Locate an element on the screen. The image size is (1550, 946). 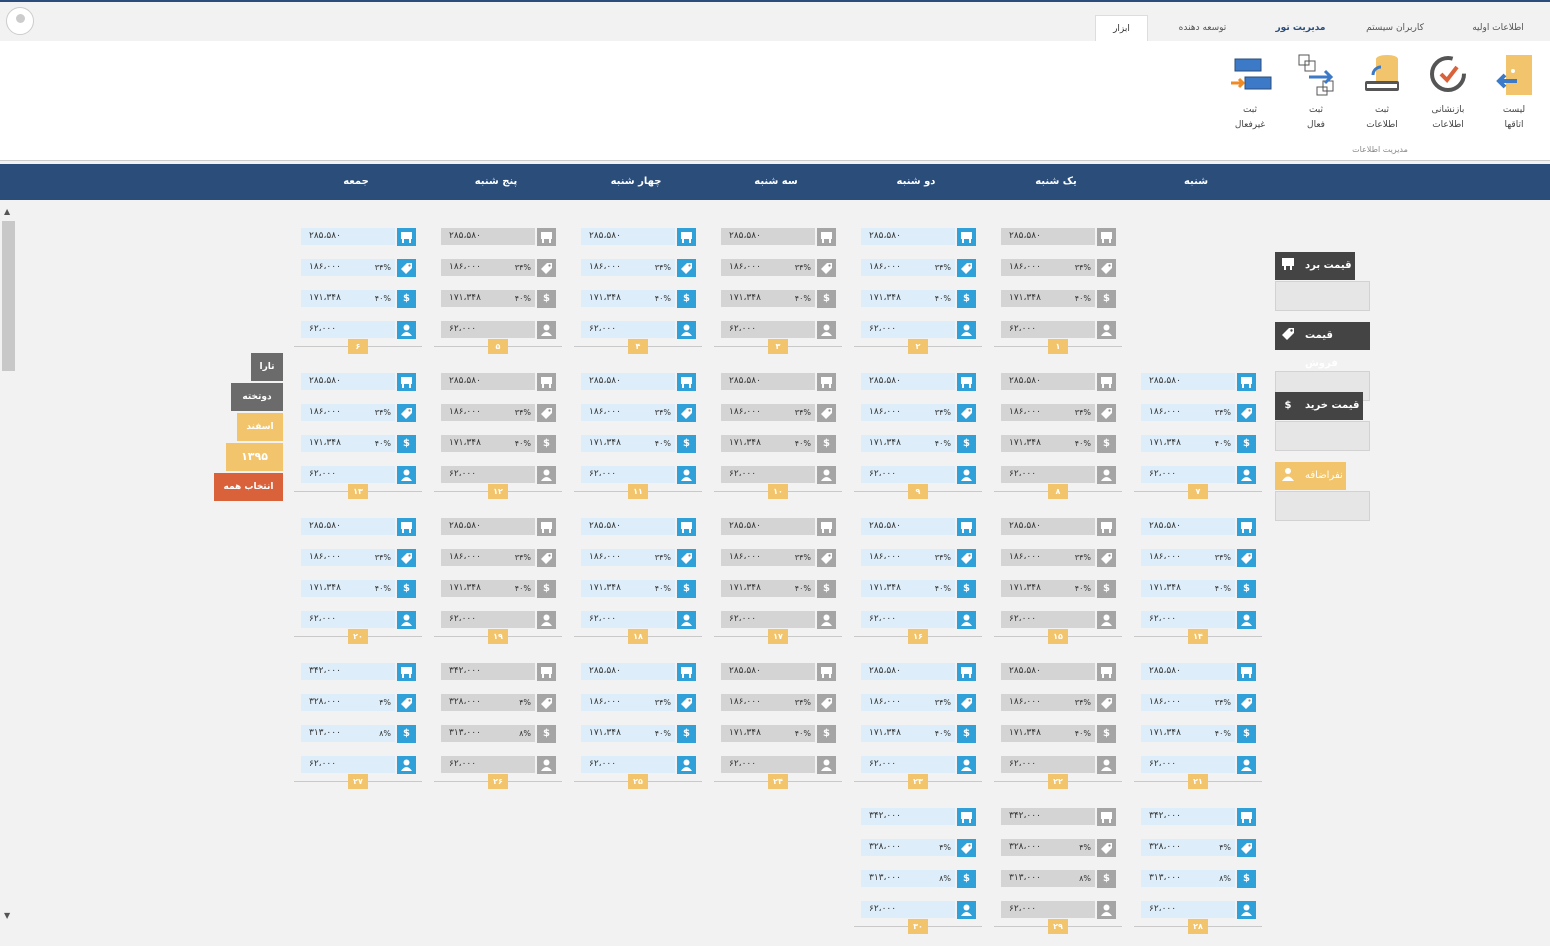
day-cell: ۲۸۵،۵۸۰ ۱۸۶،۰۰۰ ۳۴% ۱۷۱،۳۴۸ ۴۰% $۶۲،۰۰۰ ۱۰ is located at coordinates (778, 441).